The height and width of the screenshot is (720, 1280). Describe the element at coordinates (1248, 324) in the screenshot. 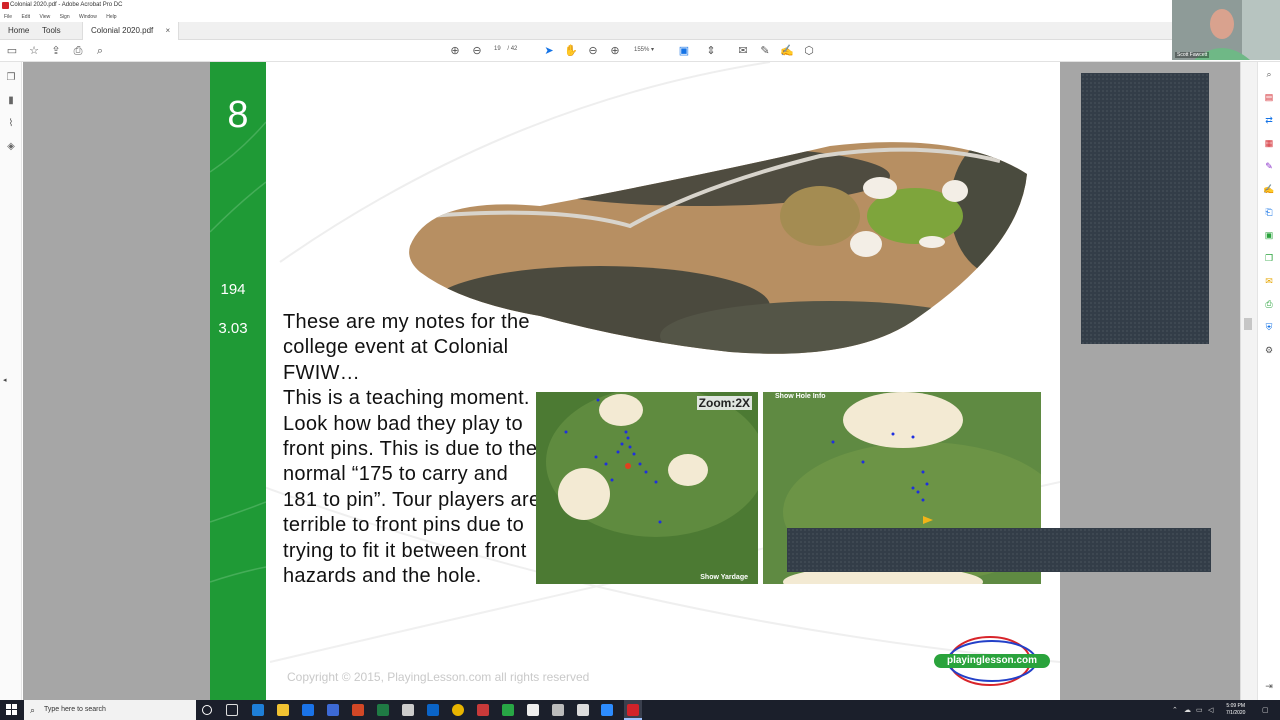

I see `scroll-thumb` at that location.